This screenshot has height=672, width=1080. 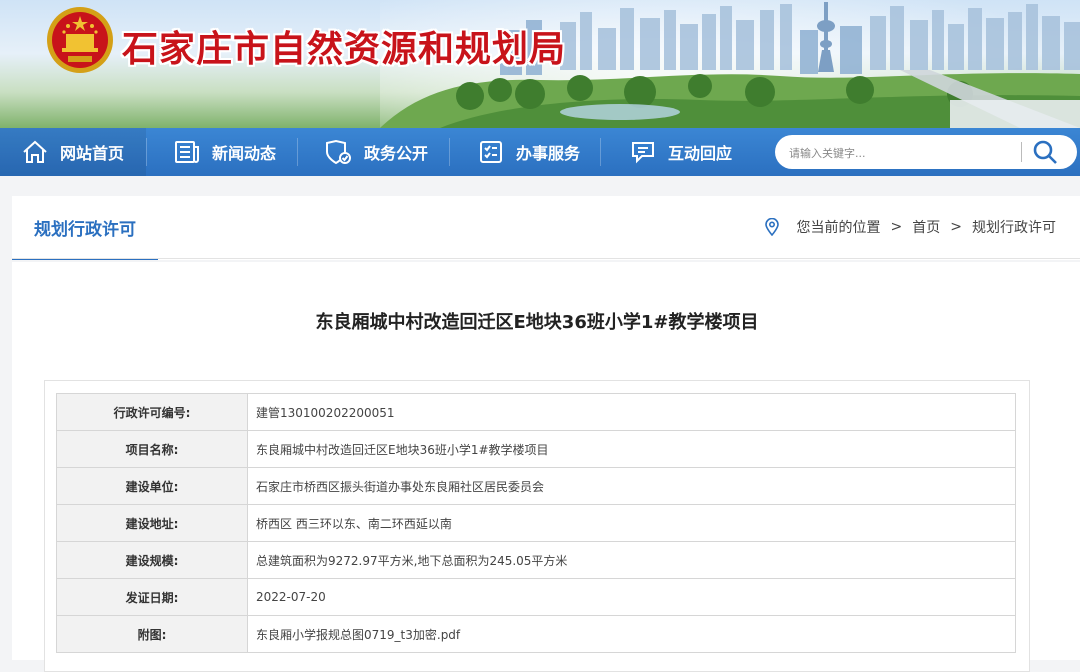 I want to click on checklist-icon, so click(x=491, y=152).